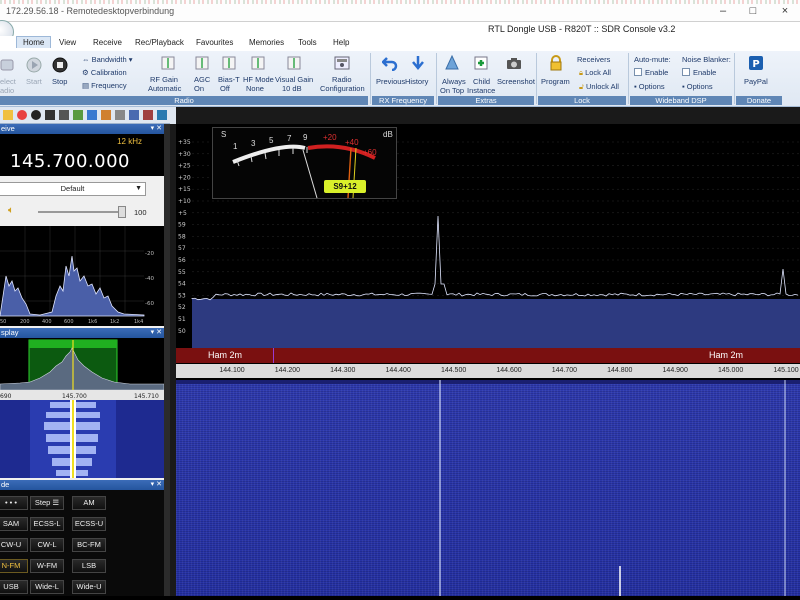 This screenshot has width=800, height=600. Describe the element at coordinates (516, 81) in the screenshot. I see `screenshot-button: Screenshot` at that location.